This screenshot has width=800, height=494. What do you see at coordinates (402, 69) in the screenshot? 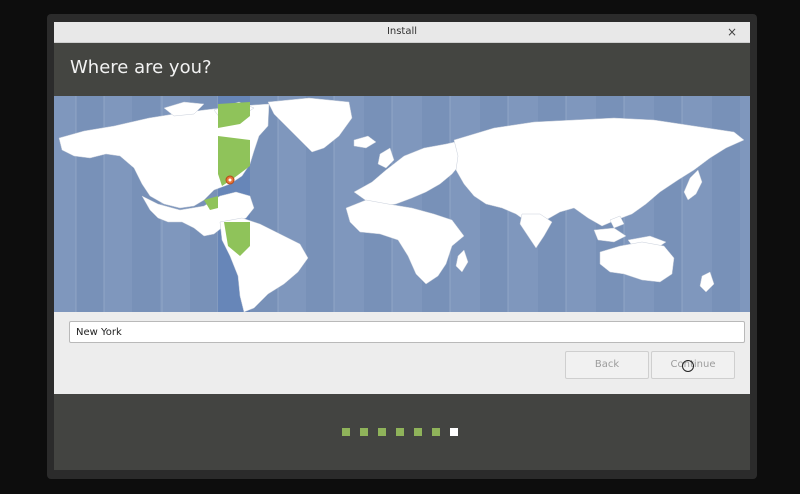
I see `page-header: Where are you?` at bounding box center [402, 69].